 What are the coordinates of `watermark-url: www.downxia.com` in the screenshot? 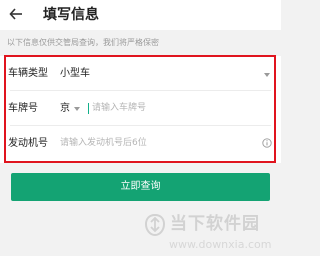 It's located at (220, 244).